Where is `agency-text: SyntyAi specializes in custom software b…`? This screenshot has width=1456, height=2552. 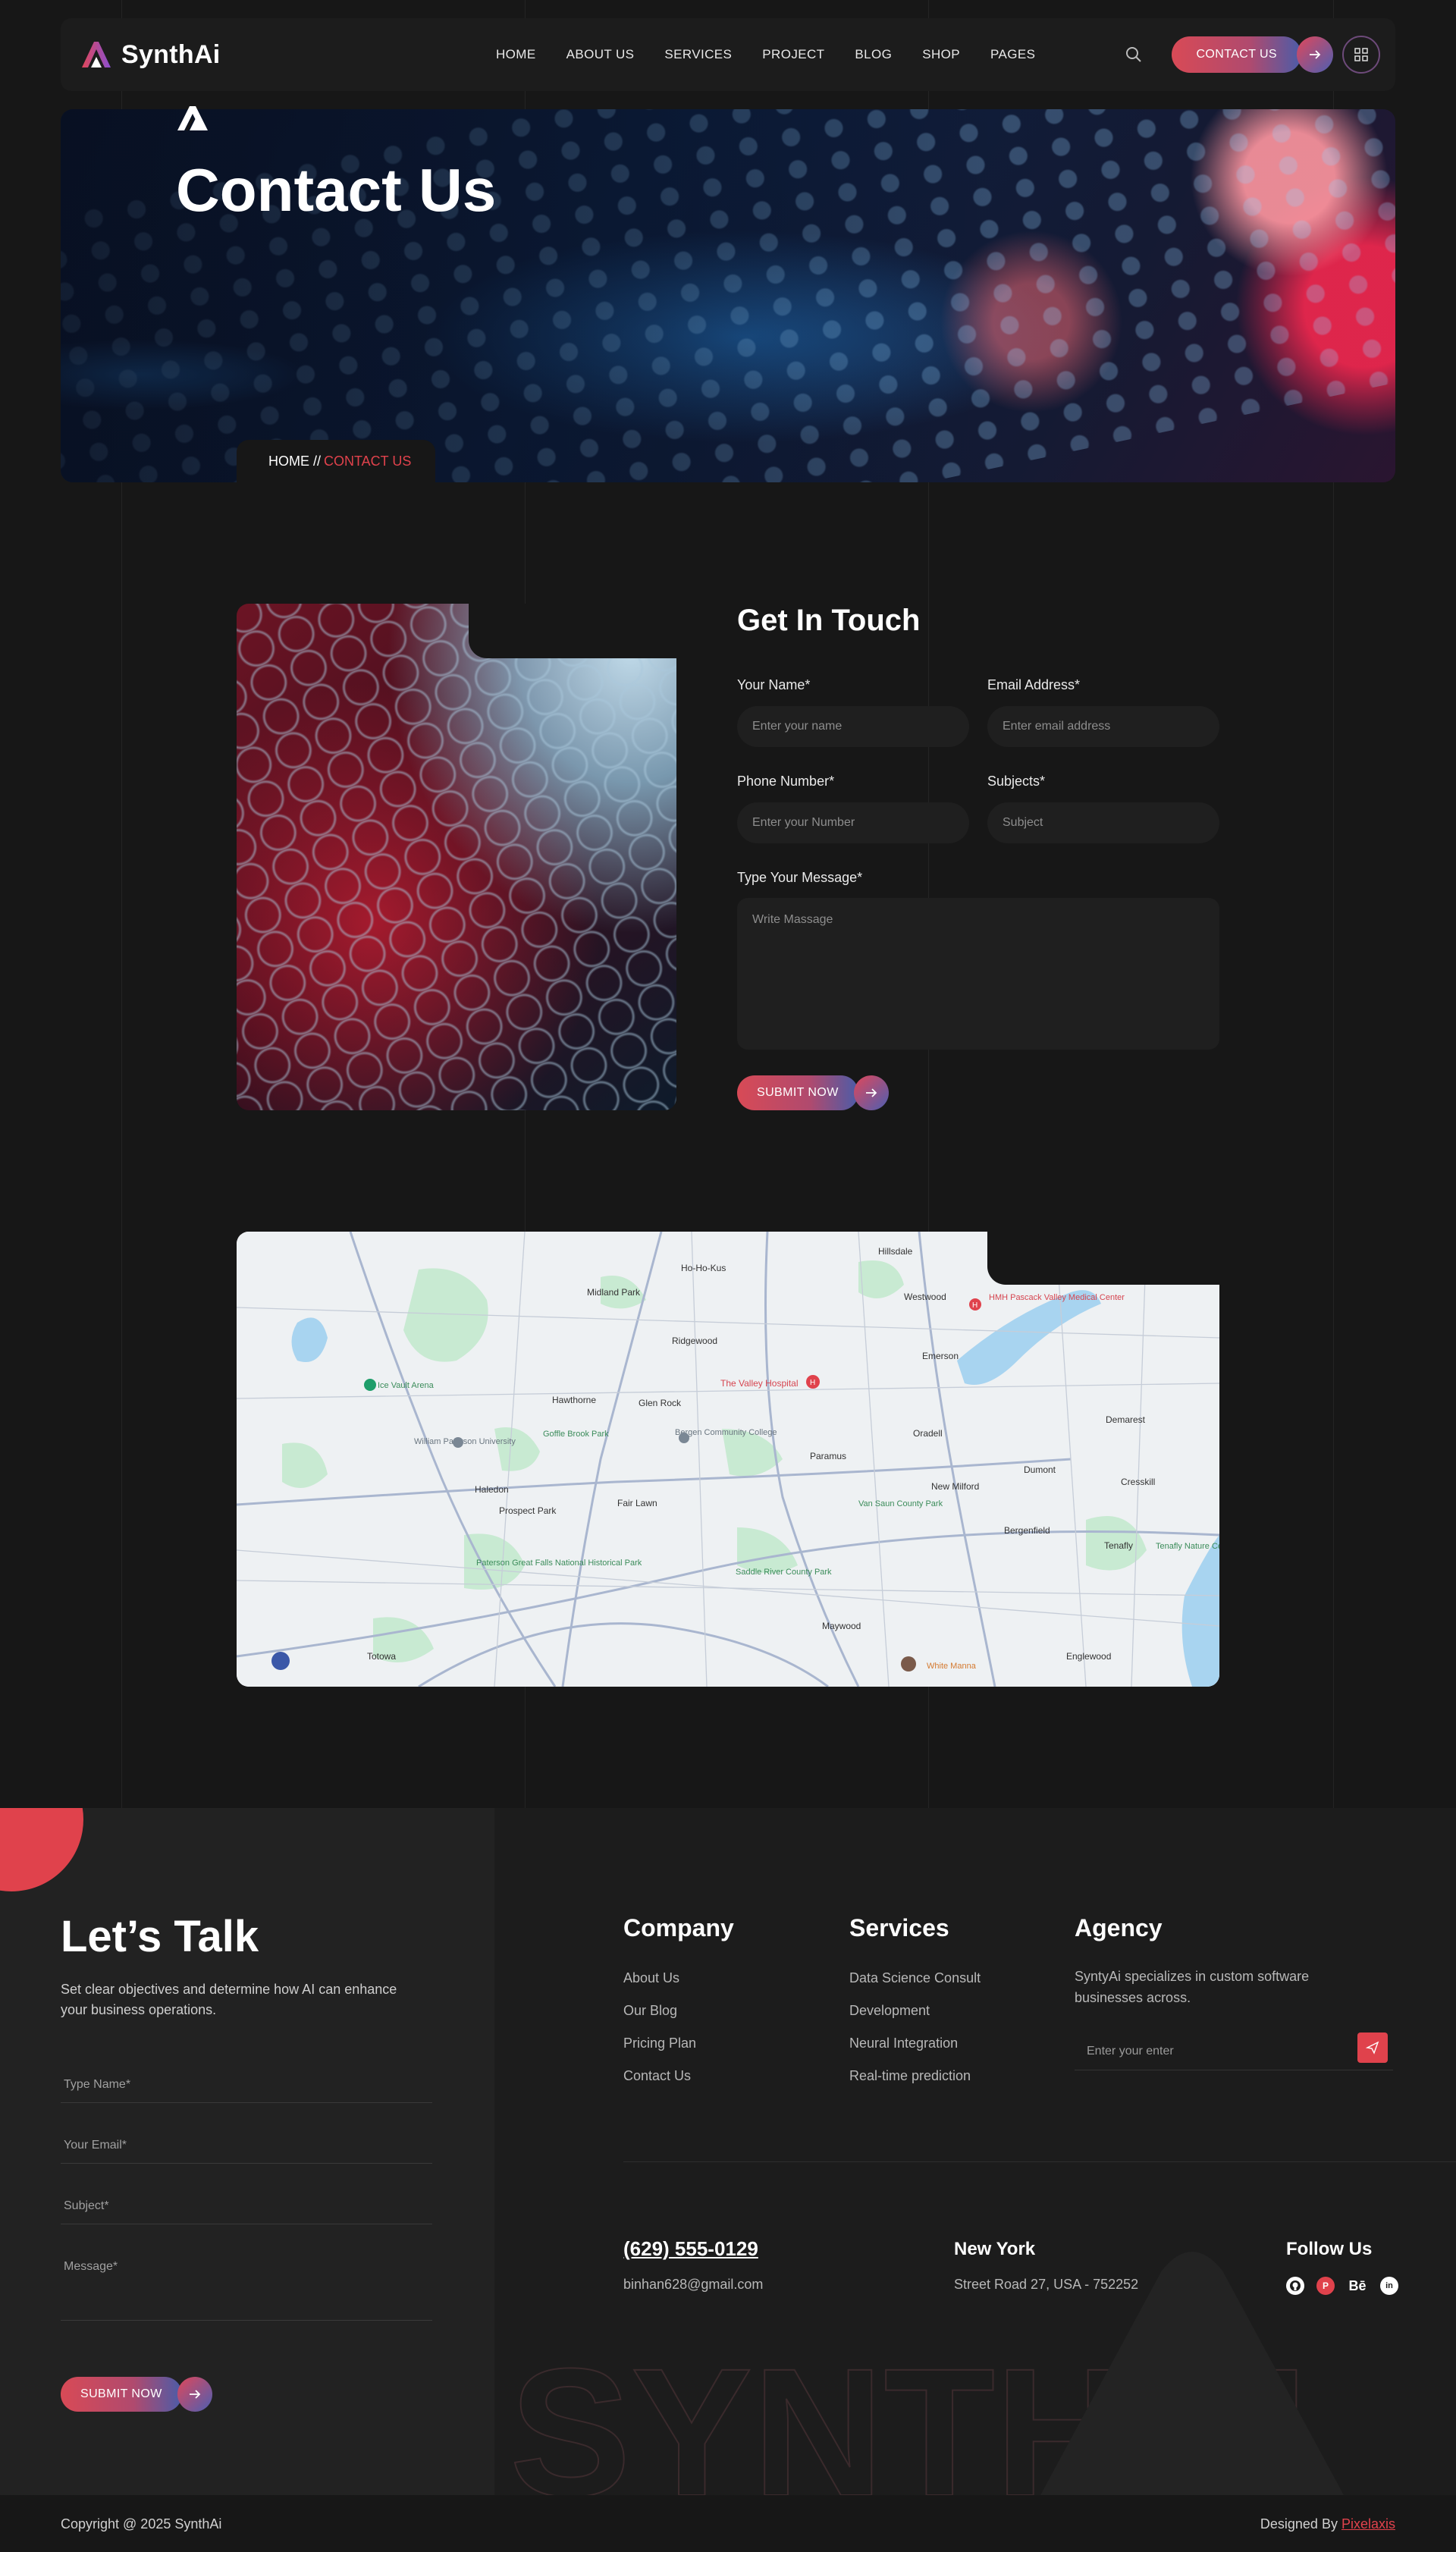 agency-text: SyntyAi specializes in custom software b… is located at coordinates (1192, 1987).